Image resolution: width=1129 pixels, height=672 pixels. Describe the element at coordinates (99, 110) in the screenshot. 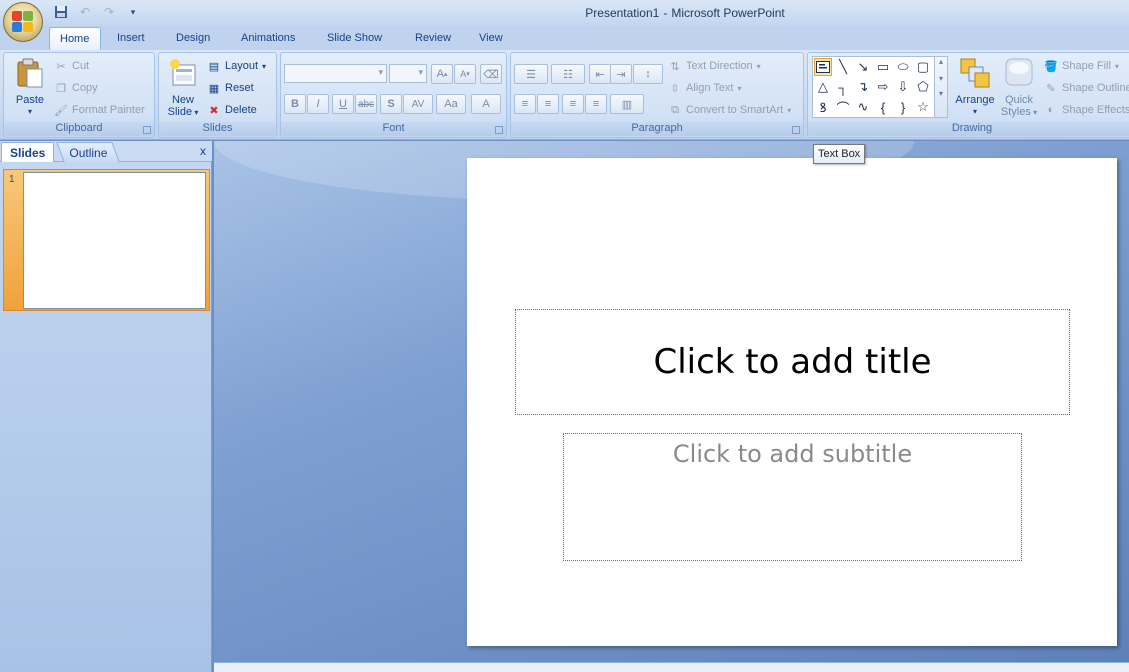

I see `format-painter-button: 🖌 Format Painter` at that location.